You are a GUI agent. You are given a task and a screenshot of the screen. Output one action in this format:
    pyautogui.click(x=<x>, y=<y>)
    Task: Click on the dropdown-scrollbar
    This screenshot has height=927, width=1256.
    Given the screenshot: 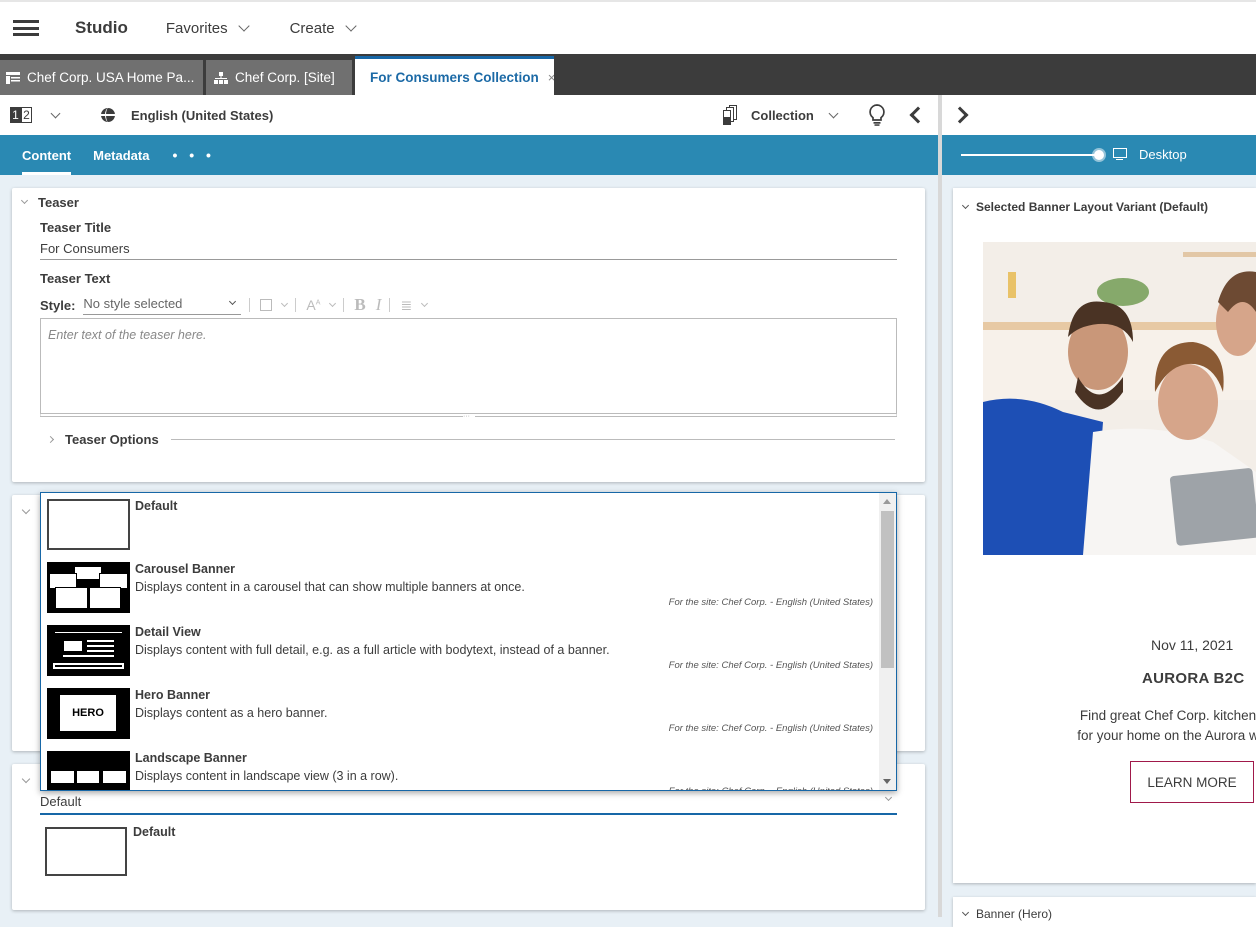 What is the action you would take?
    pyautogui.click(x=887, y=641)
    